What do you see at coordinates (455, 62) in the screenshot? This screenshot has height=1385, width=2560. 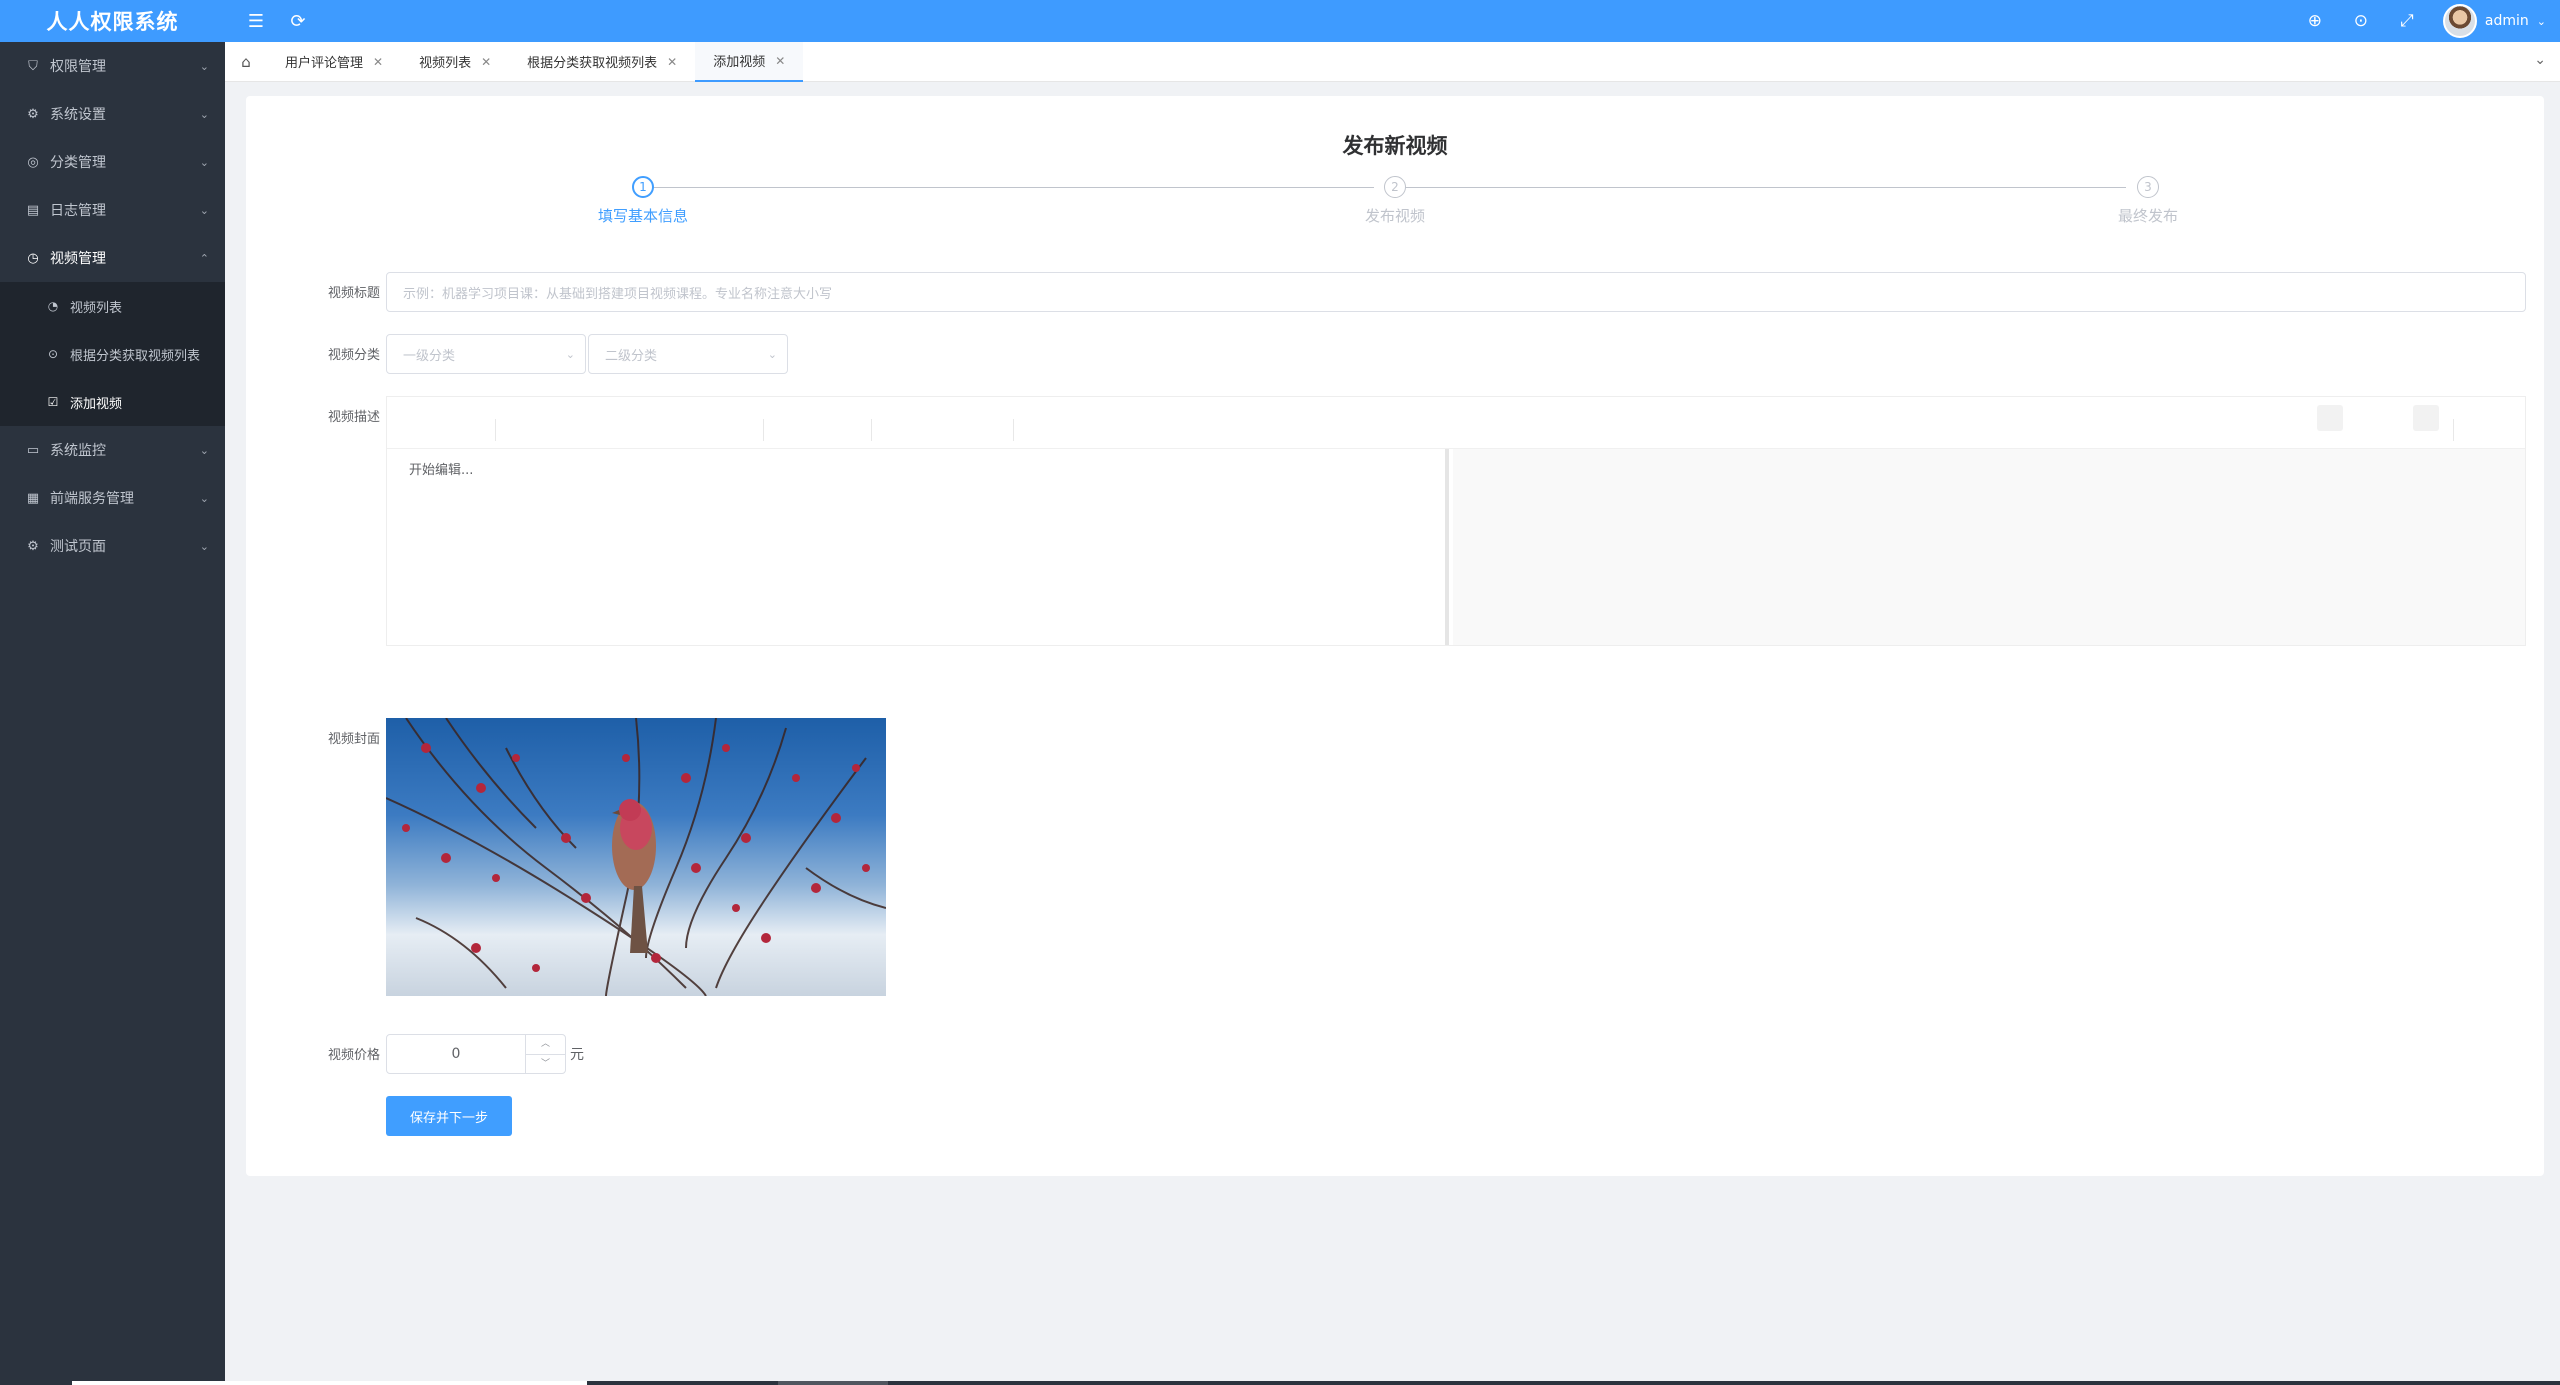 I see `tab-video-list: 视频列表 ✕` at bounding box center [455, 62].